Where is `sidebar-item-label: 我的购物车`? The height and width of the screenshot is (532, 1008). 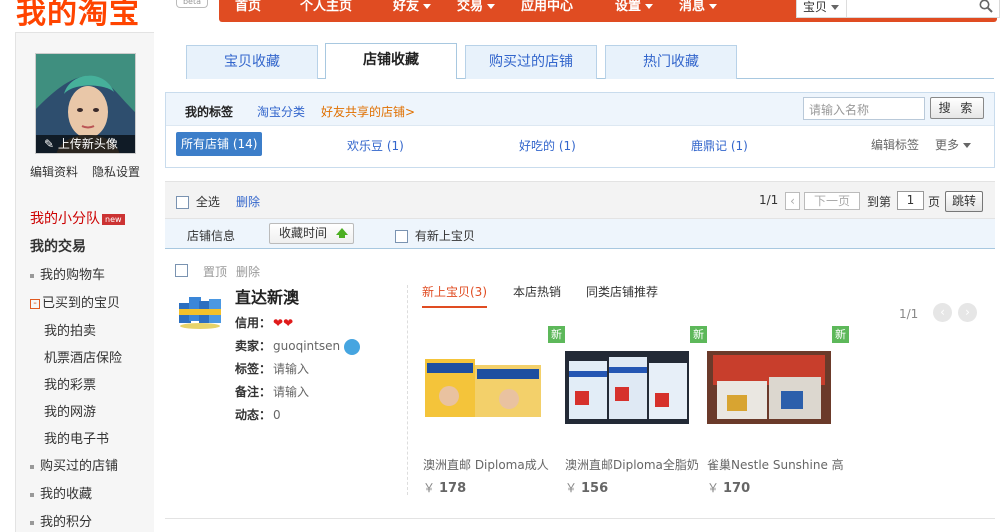
sidebar-item-label: 我的购物车 is located at coordinates (73, 275).